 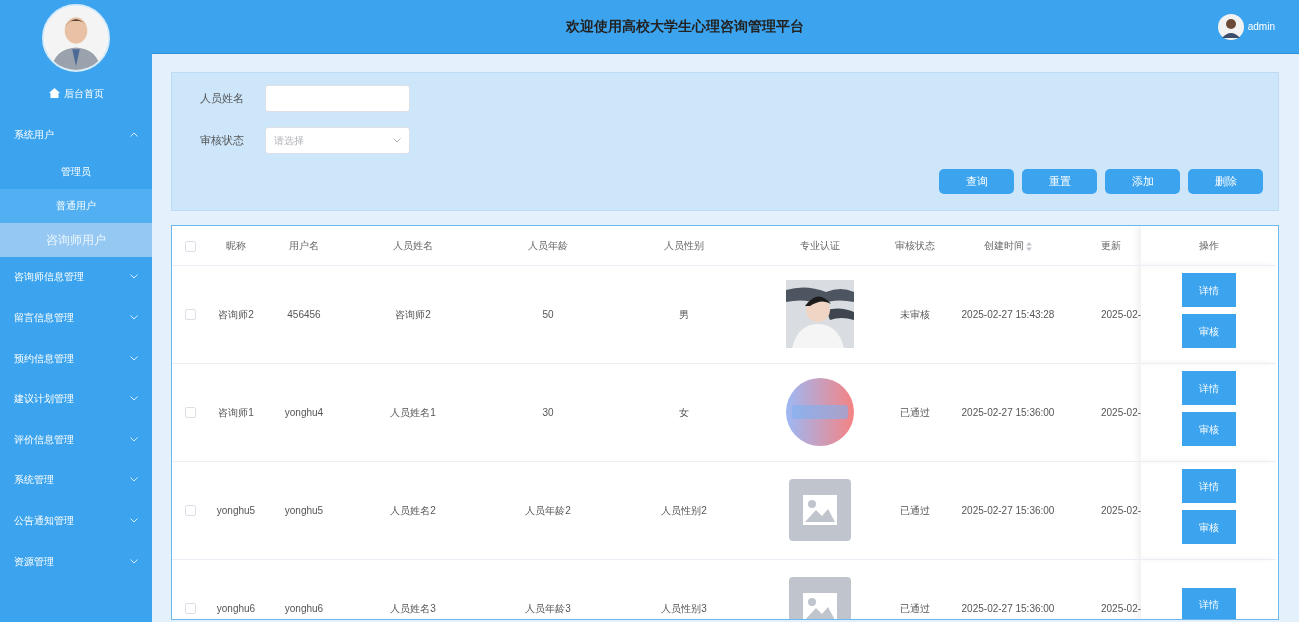 I want to click on column-header: 用户名, so click(x=304, y=245).